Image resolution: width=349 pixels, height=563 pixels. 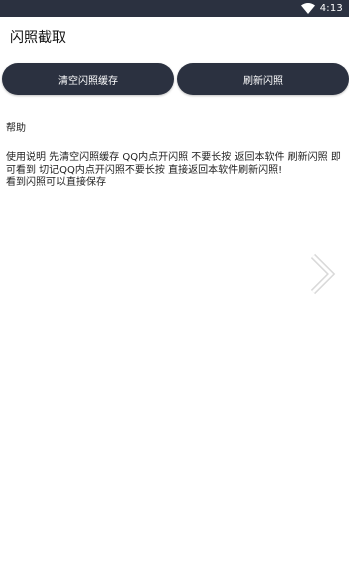 I want to click on wifi-icon, so click(x=307, y=8).